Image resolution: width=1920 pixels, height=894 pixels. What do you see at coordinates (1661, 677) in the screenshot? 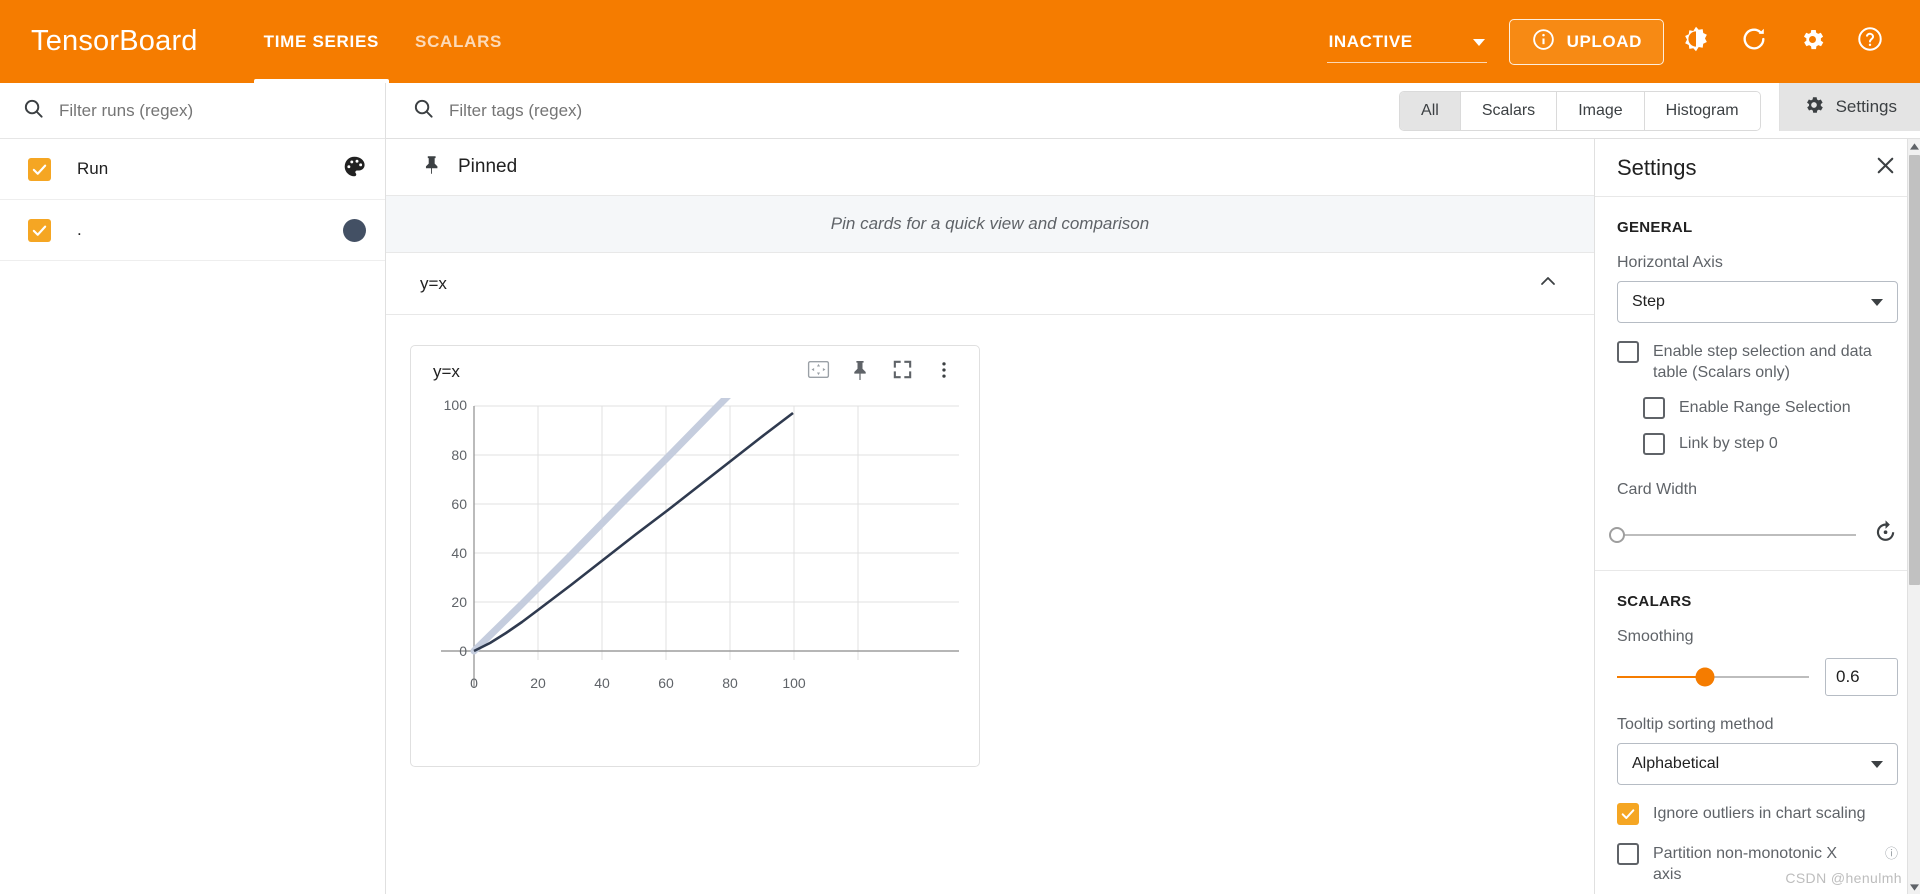
I see `smoothing-slider-fill` at bounding box center [1661, 677].